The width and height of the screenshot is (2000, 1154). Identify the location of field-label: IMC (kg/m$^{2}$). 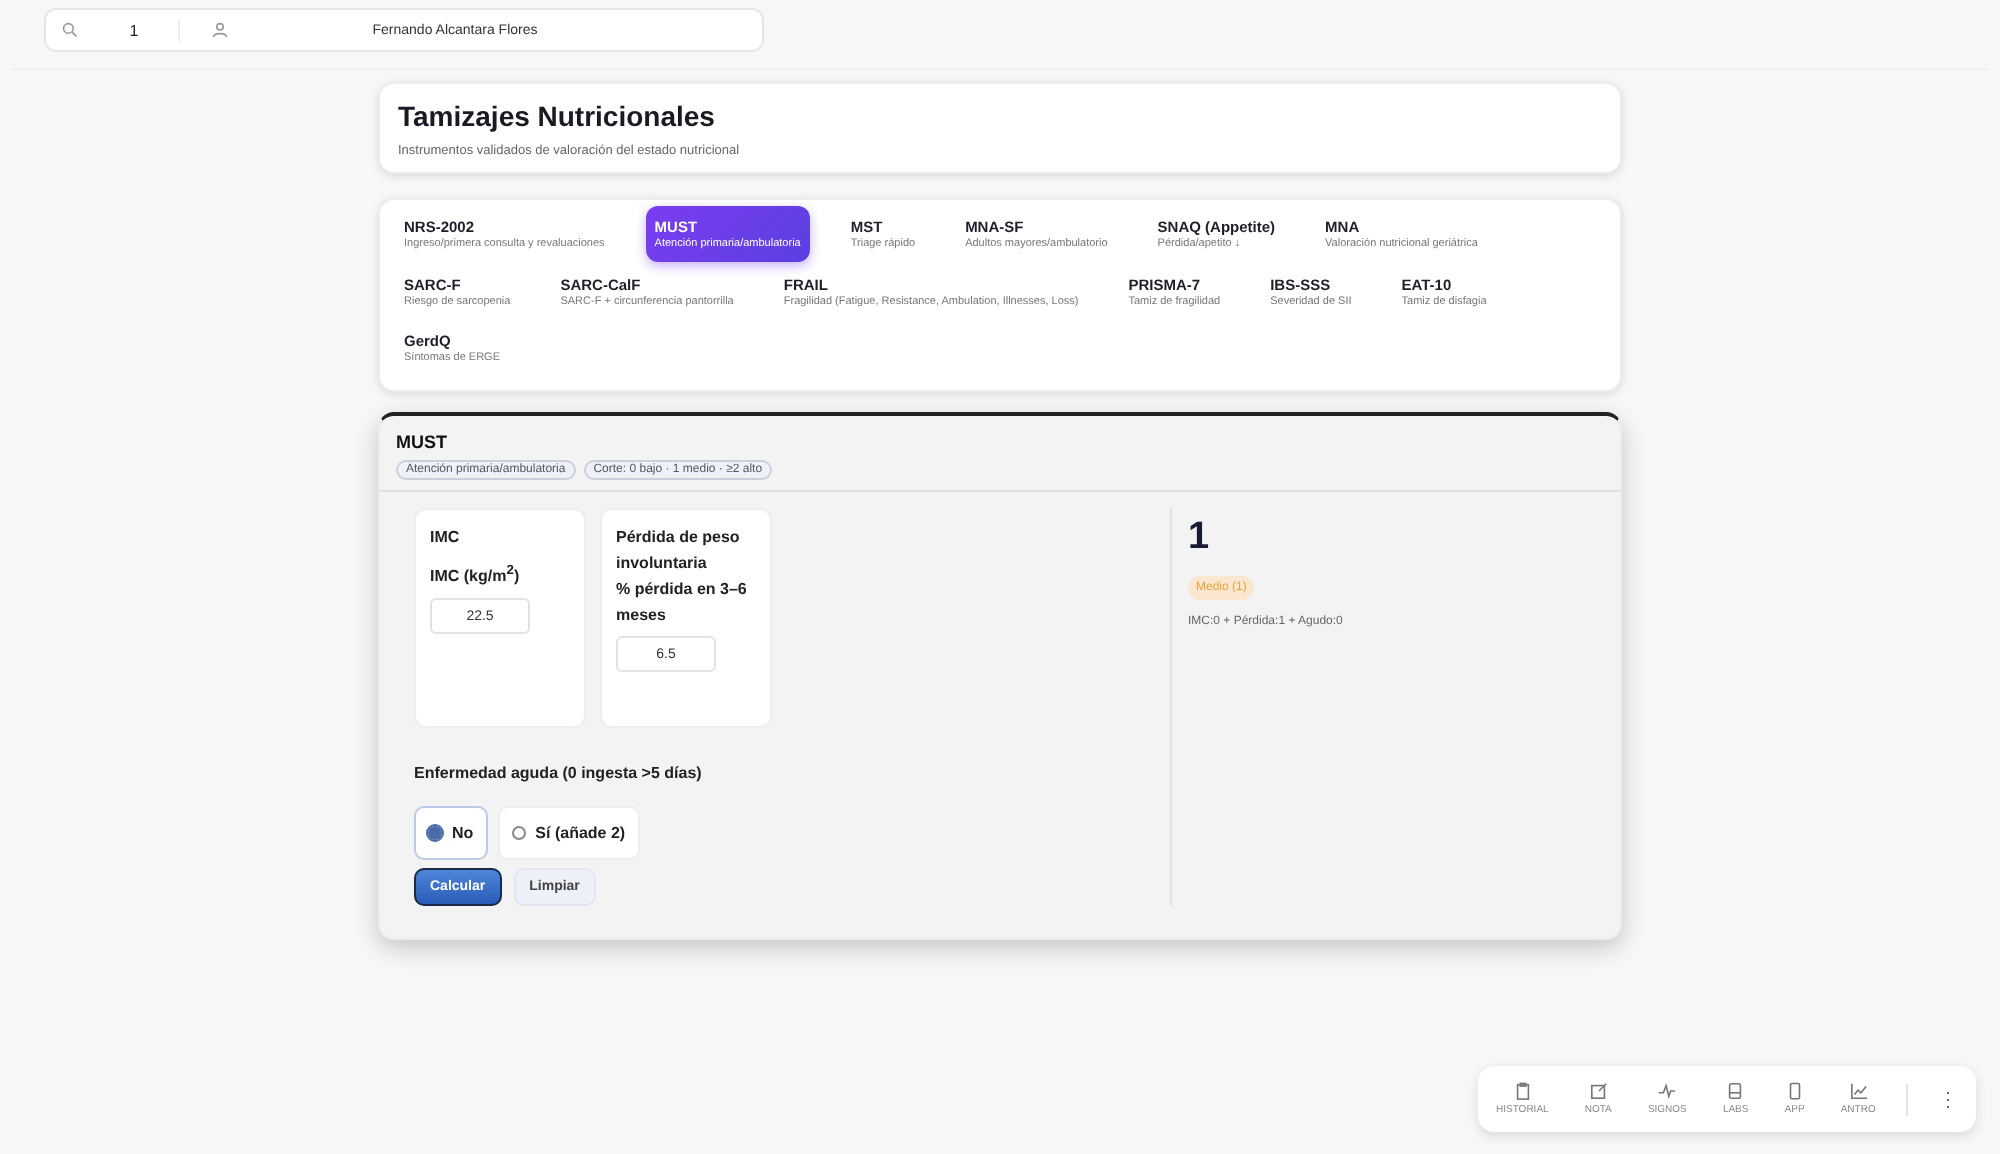
(476, 575).